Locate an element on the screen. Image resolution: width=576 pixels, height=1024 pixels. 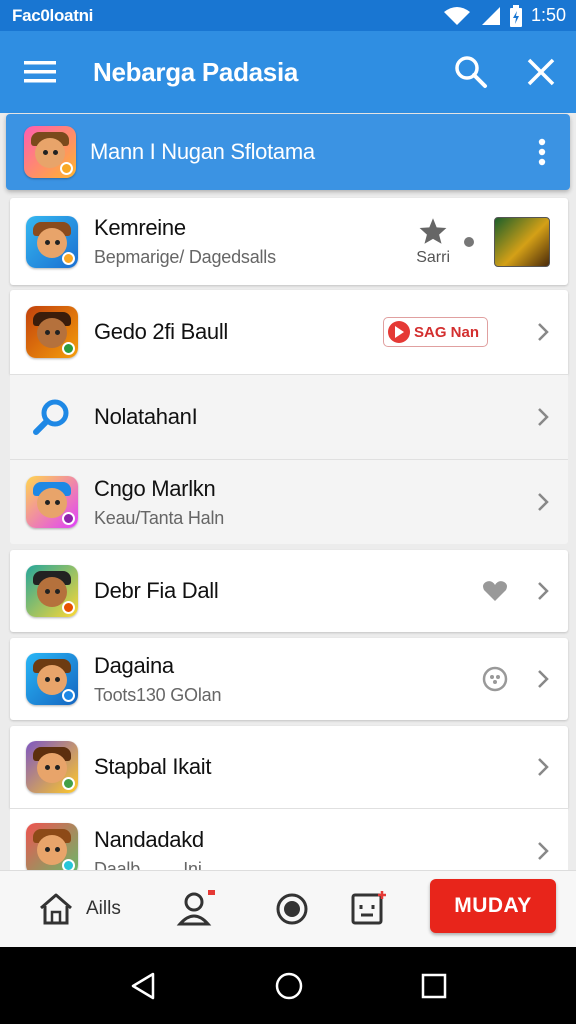
clock: 1:50 is located at coordinates (548, 15).